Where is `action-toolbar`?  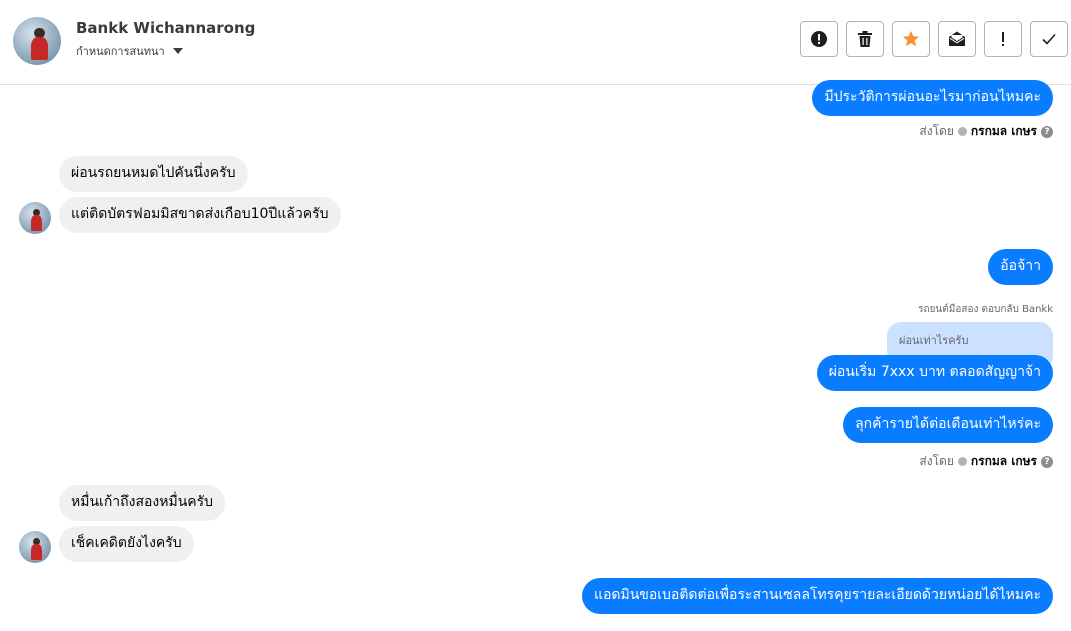
action-toolbar is located at coordinates (934, 39).